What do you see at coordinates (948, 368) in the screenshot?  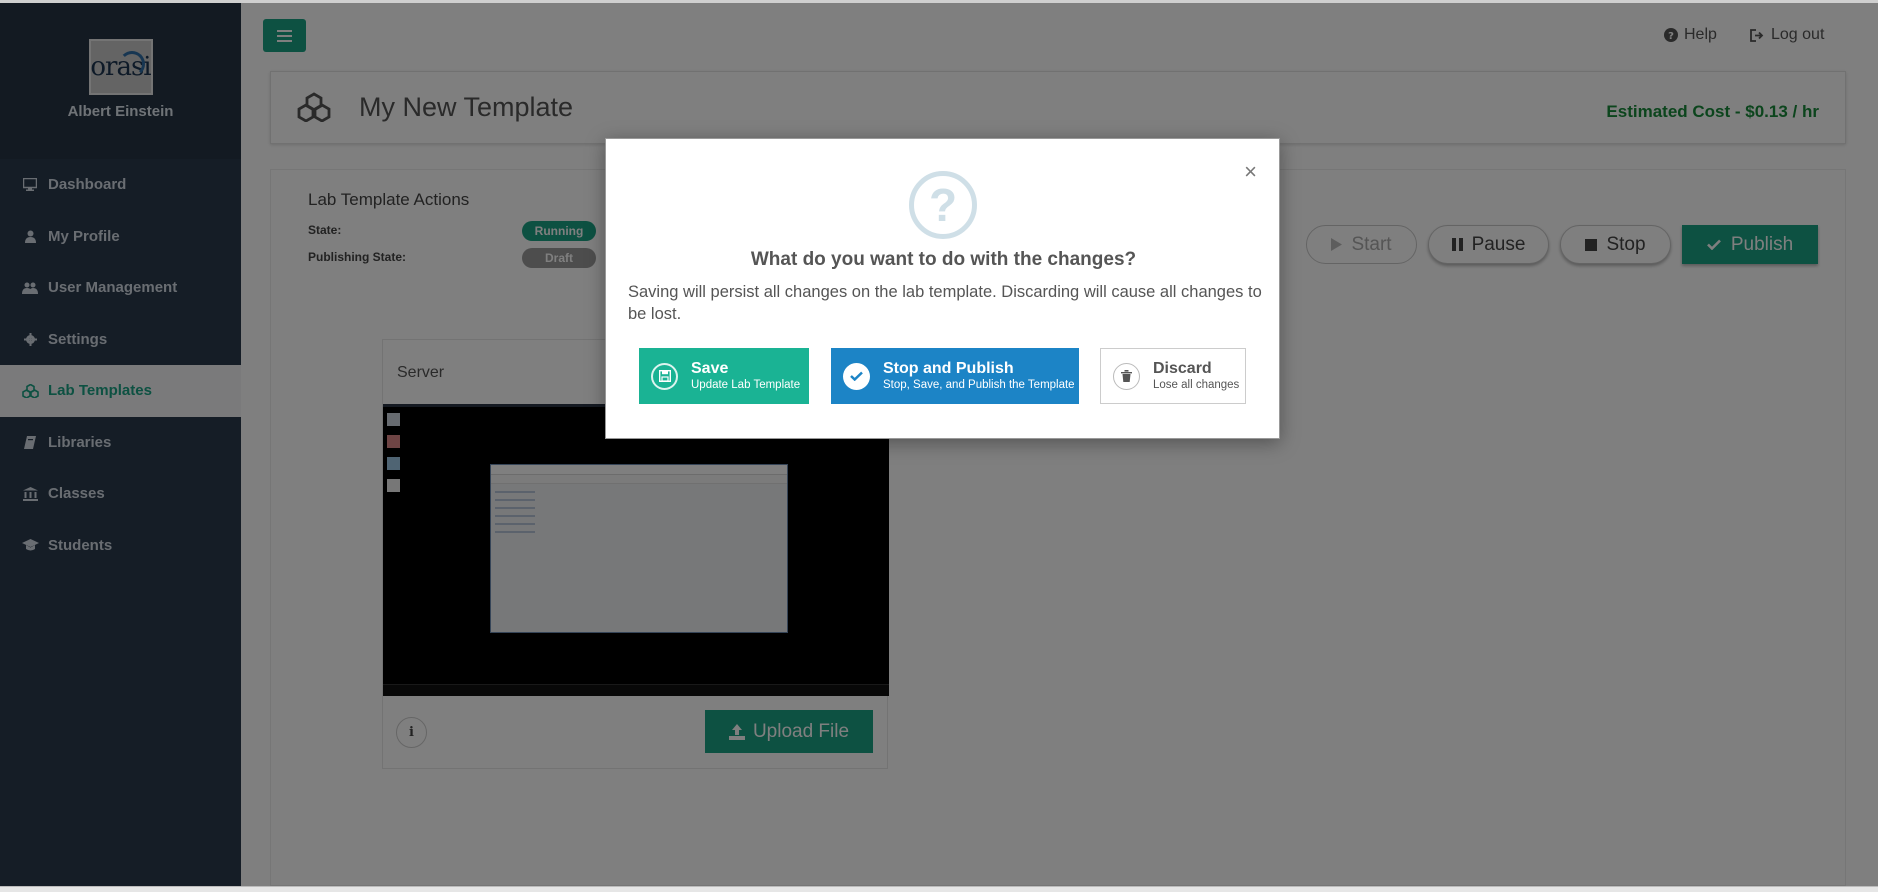 I see `stop-and-publish-label: Stop and Publish` at bounding box center [948, 368].